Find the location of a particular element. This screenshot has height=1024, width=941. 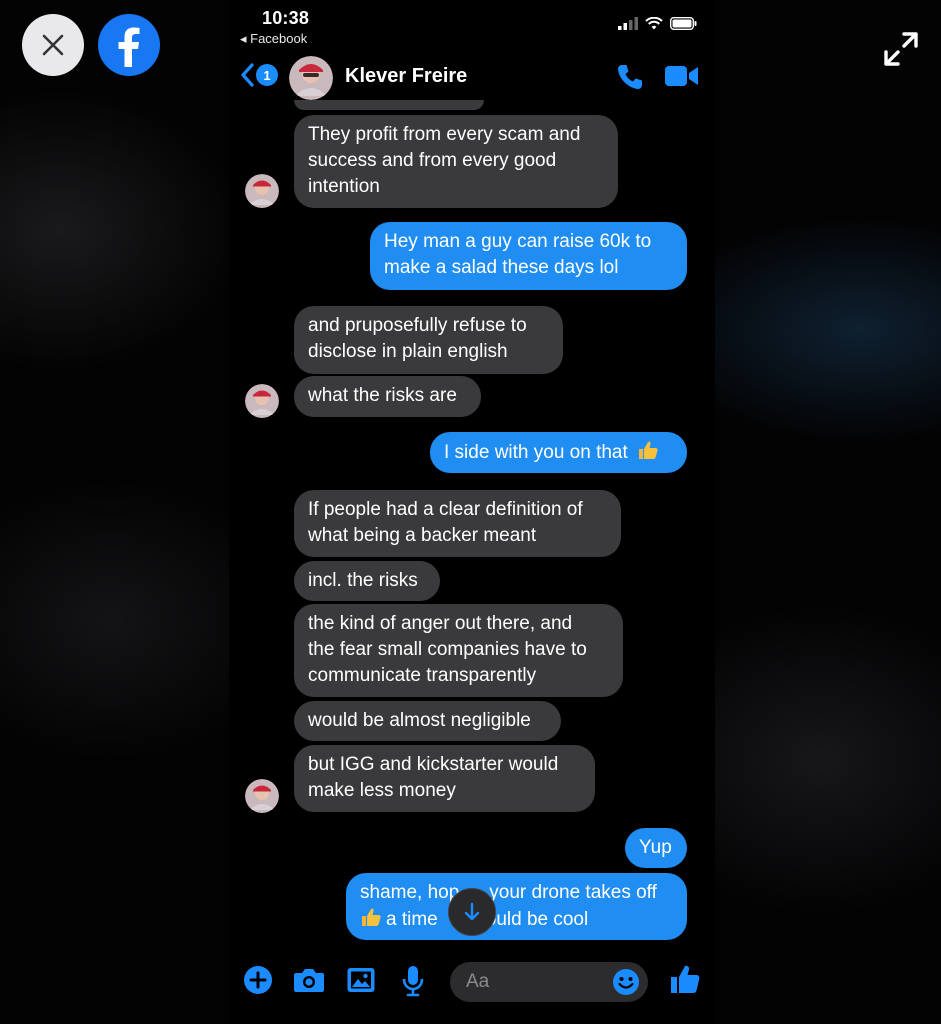

video-camera-icon is located at coordinates (682, 76).